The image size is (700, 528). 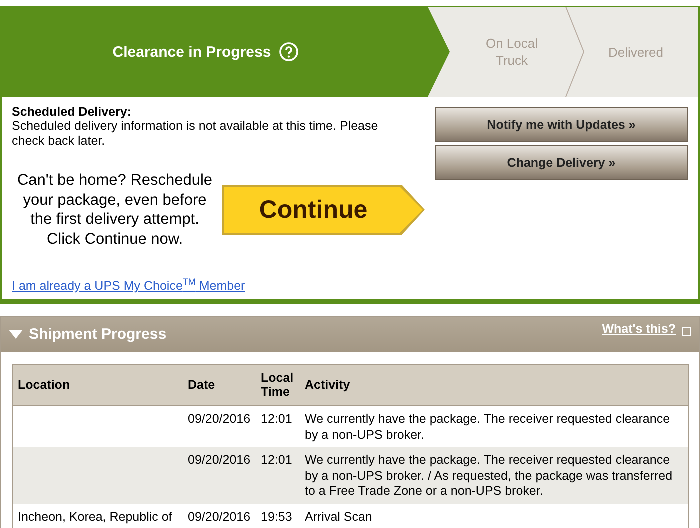 I want to click on column-header: Date, so click(x=219, y=385).